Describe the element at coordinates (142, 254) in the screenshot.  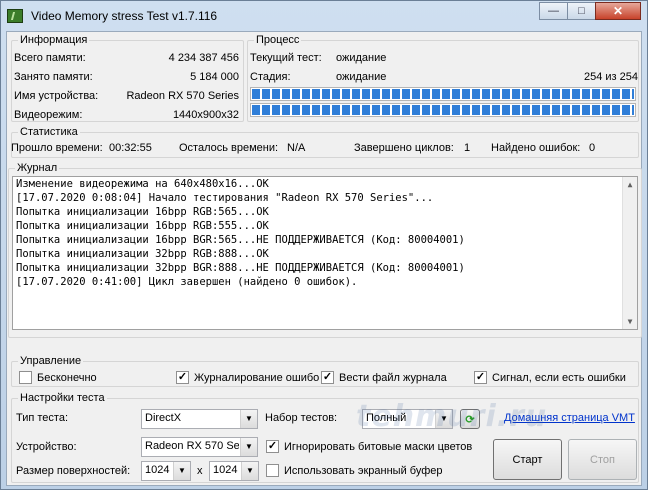
I see `log-line: Попытка инициализации 32bpp RGB:888...ОК` at that location.